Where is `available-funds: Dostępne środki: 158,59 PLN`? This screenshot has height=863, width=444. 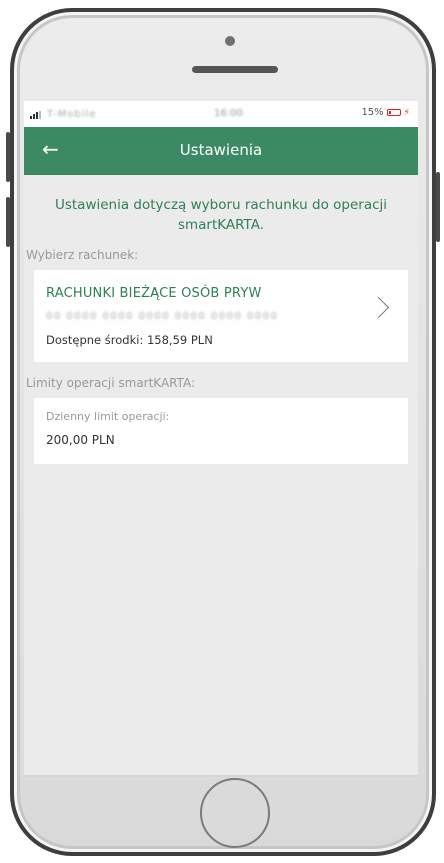
available-funds: Dostępne środki: 158,59 PLN is located at coordinates (129, 340).